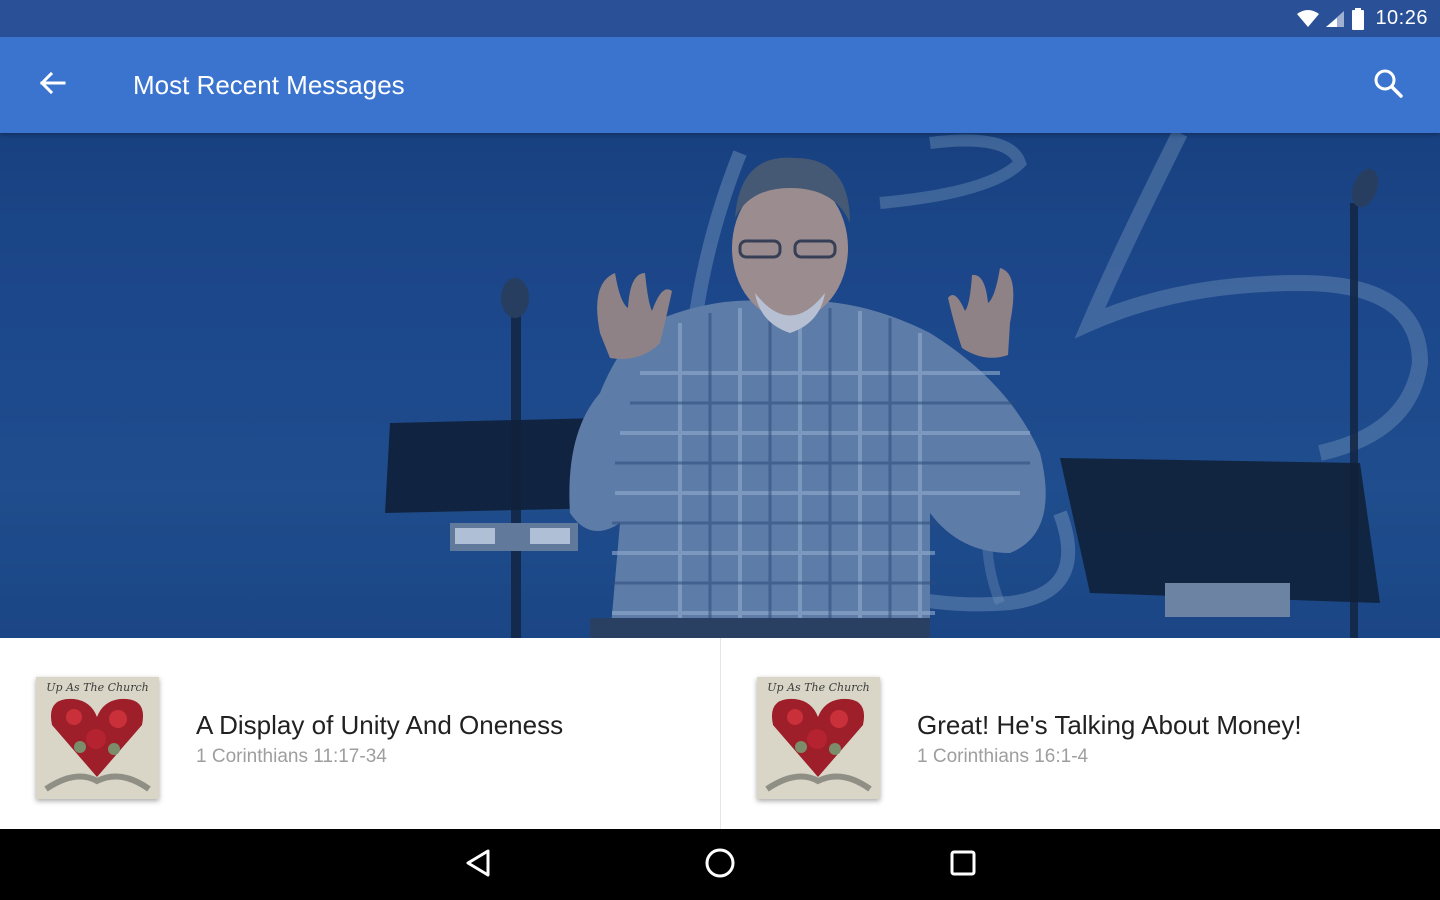 Image resolution: width=1440 pixels, height=900 pixels. I want to click on cell-signal-icon, so click(1335, 19).